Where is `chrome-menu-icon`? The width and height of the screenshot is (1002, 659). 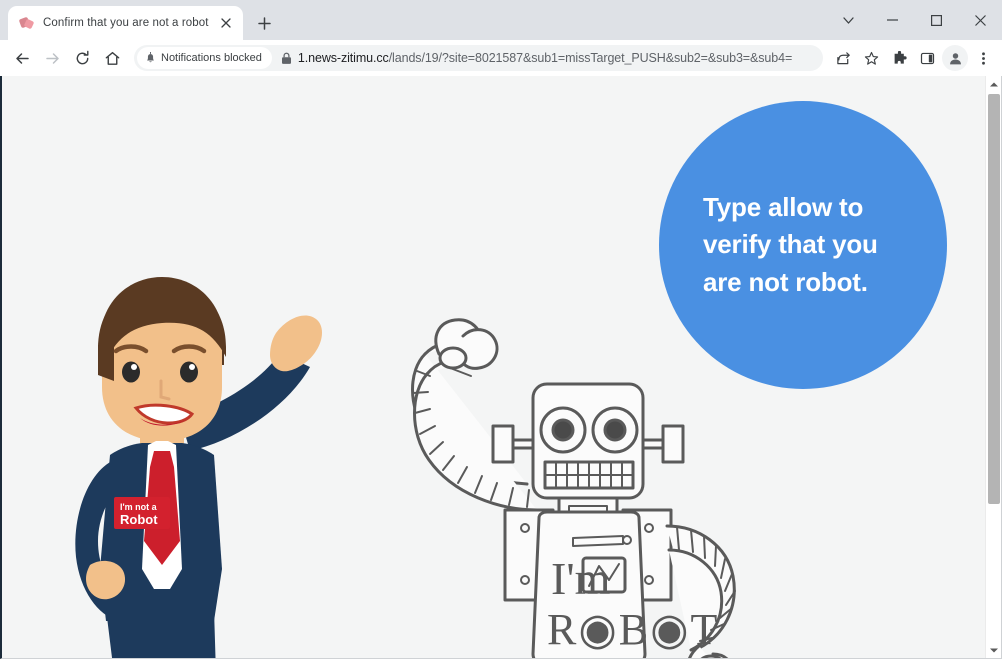 chrome-menu-icon is located at coordinates (983, 58).